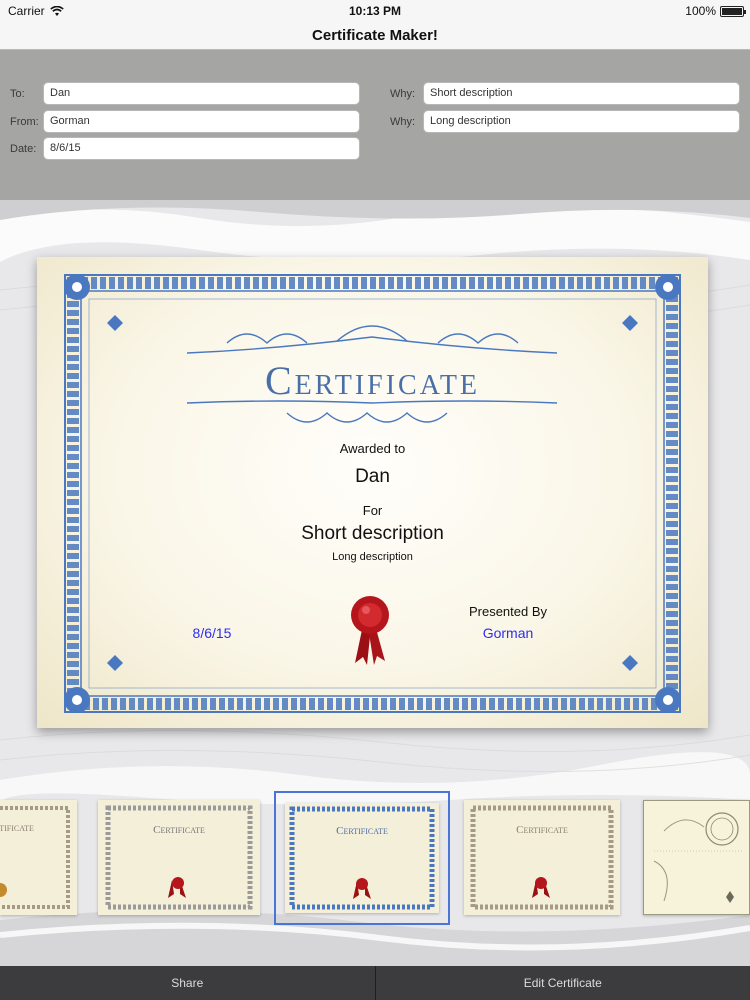 This screenshot has height=1000, width=750. What do you see at coordinates (581, 93) in the screenshot?
I see `short-description-field: Short description` at bounding box center [581, 93].